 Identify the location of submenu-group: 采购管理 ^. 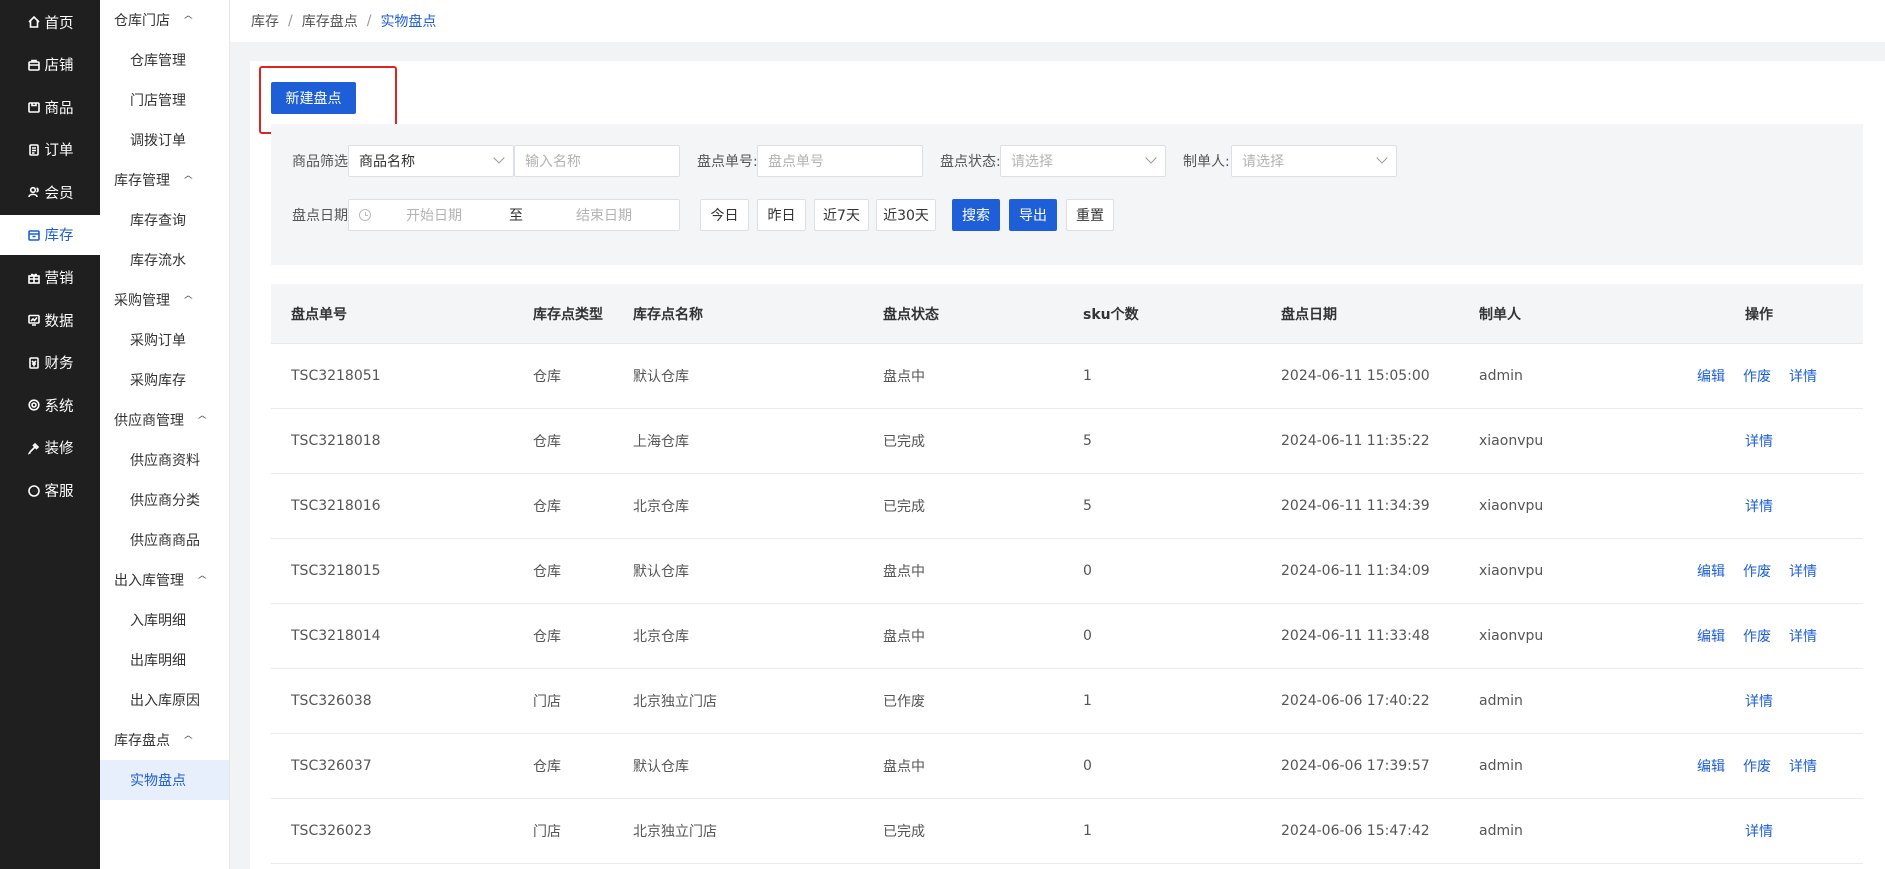
(164, 300).